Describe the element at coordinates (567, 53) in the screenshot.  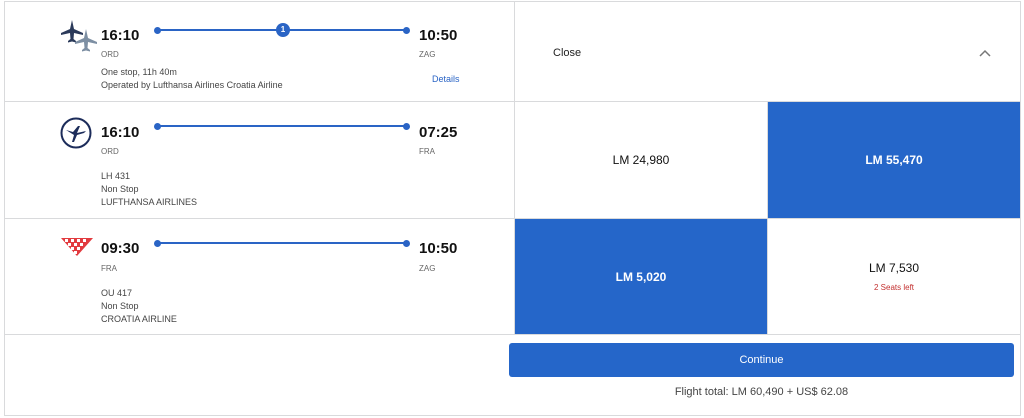
I see `close-label: Close` at that location.